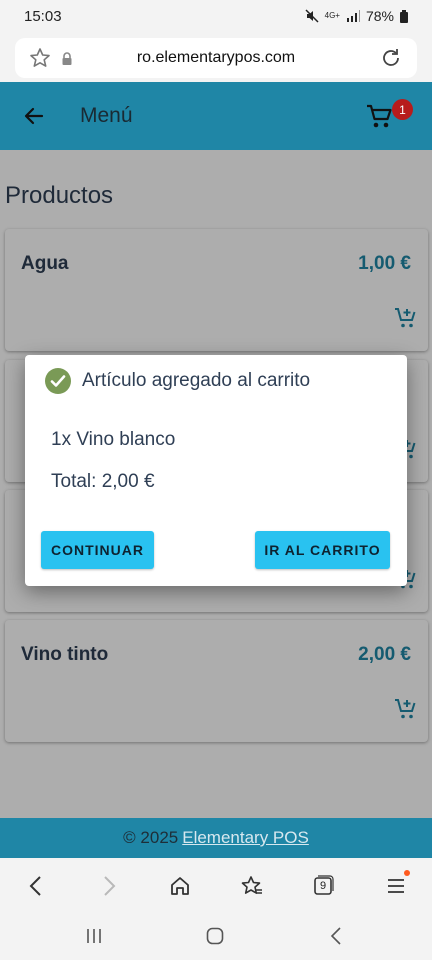 The width and height of the screenshot is (432, 960). I want to click on go-to-cart-button: IR AL CARRITO, so click(322, 550).